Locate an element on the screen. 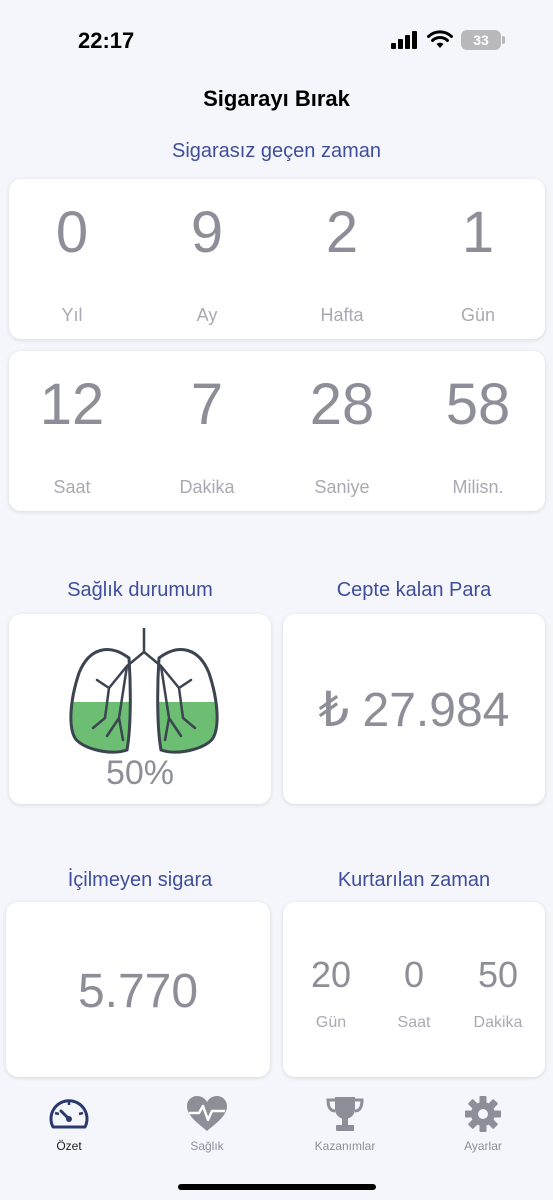  elapsed-seconds: 28 Saniye is located at coordinates (342, 431).